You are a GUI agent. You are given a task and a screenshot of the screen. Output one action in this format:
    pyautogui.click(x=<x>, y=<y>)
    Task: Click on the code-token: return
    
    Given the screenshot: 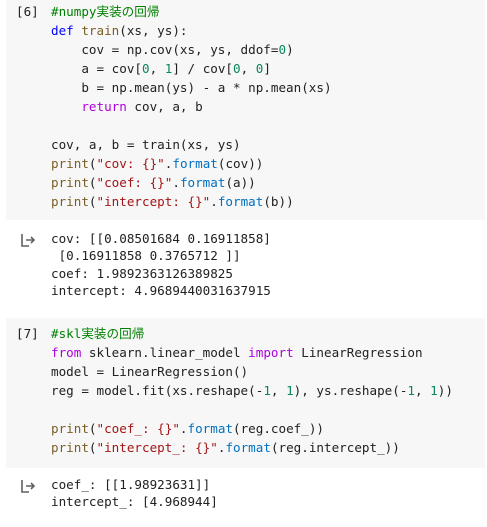 What is the action you would take?
    pyautogui.click(x=104, y=106)
    